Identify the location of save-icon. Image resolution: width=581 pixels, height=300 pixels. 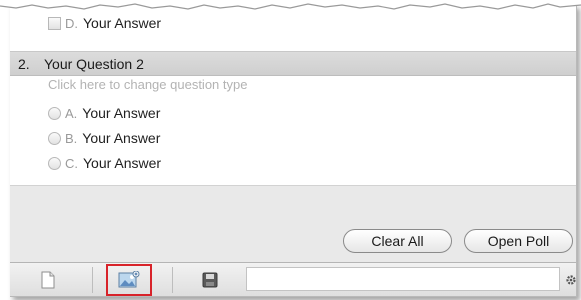
(210, 280).